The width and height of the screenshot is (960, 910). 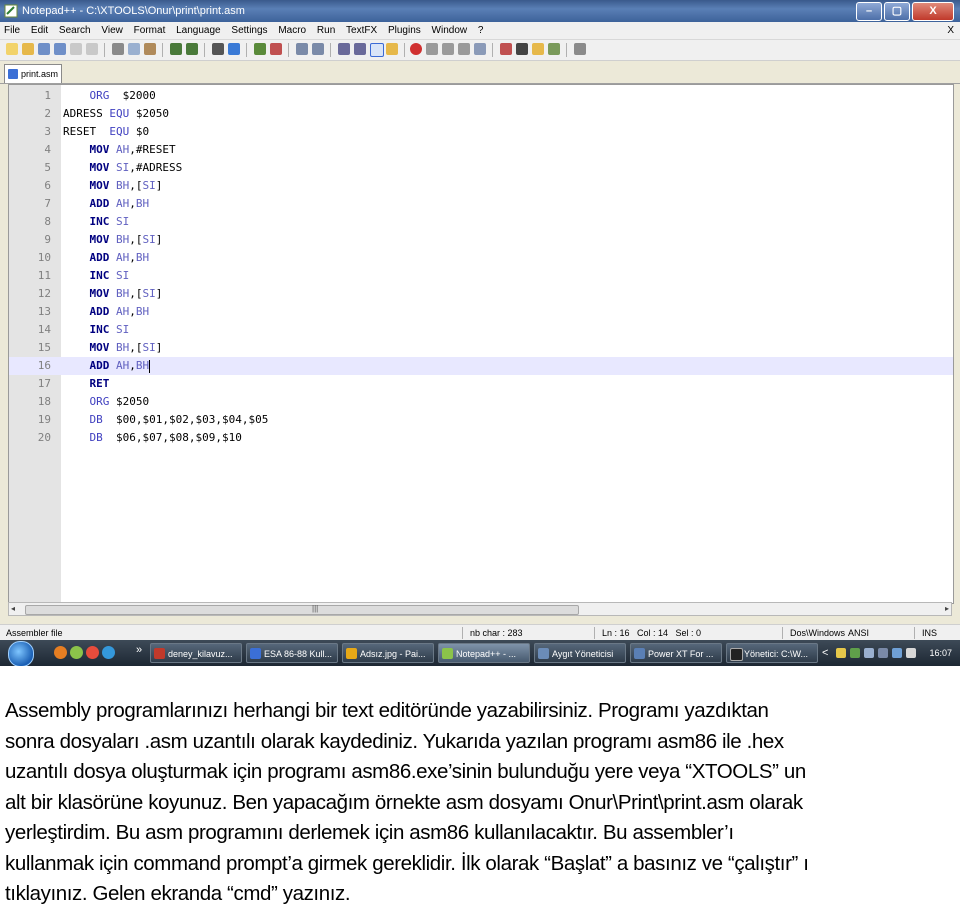 I want to click on show-all-chars-icon, so click(x=360, y=49).